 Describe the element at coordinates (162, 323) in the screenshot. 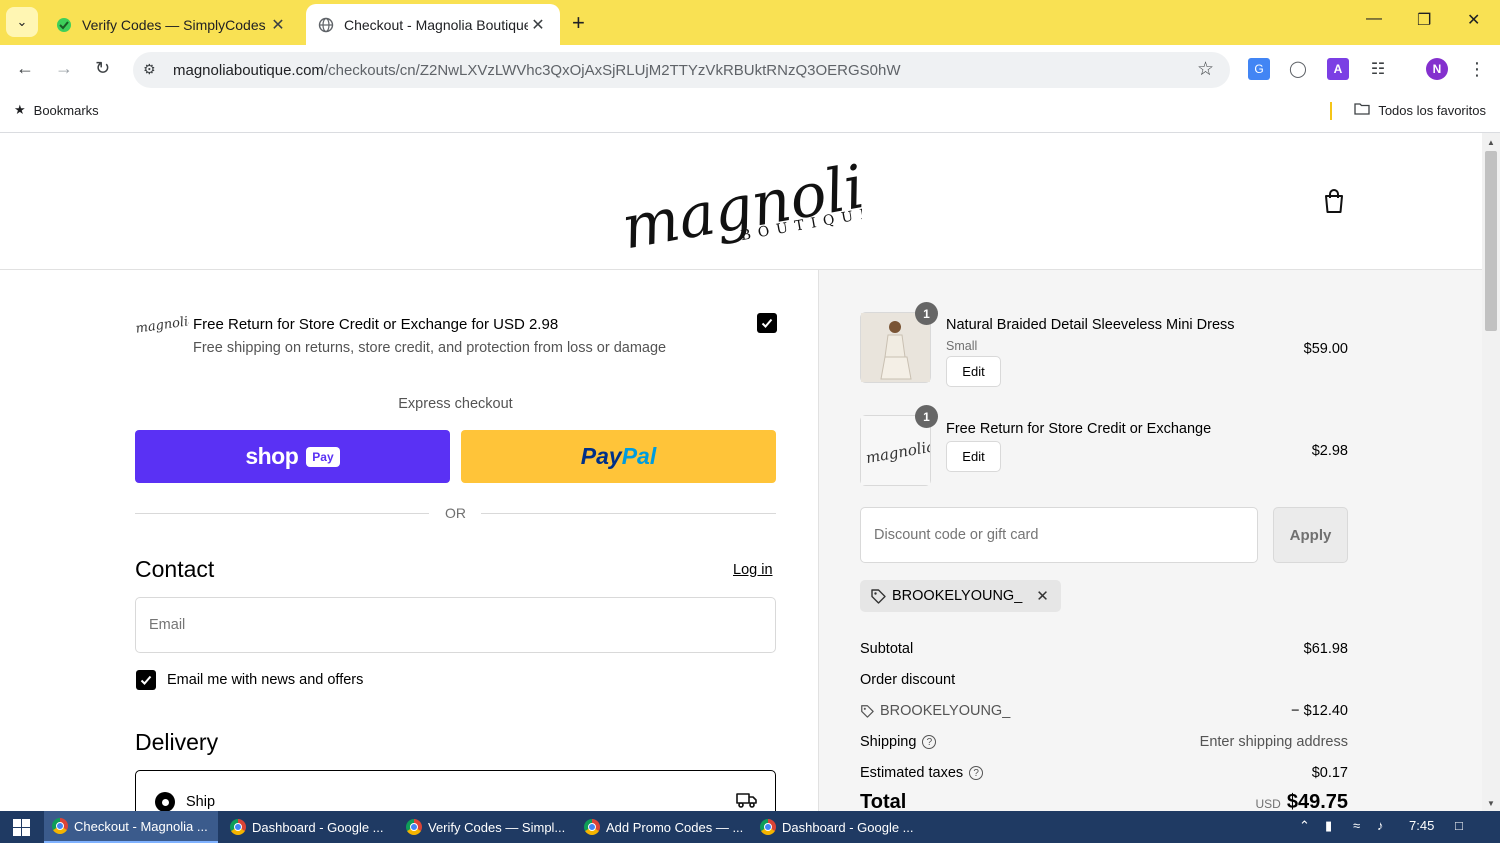

I see `svg-text: magnolia` at that location.